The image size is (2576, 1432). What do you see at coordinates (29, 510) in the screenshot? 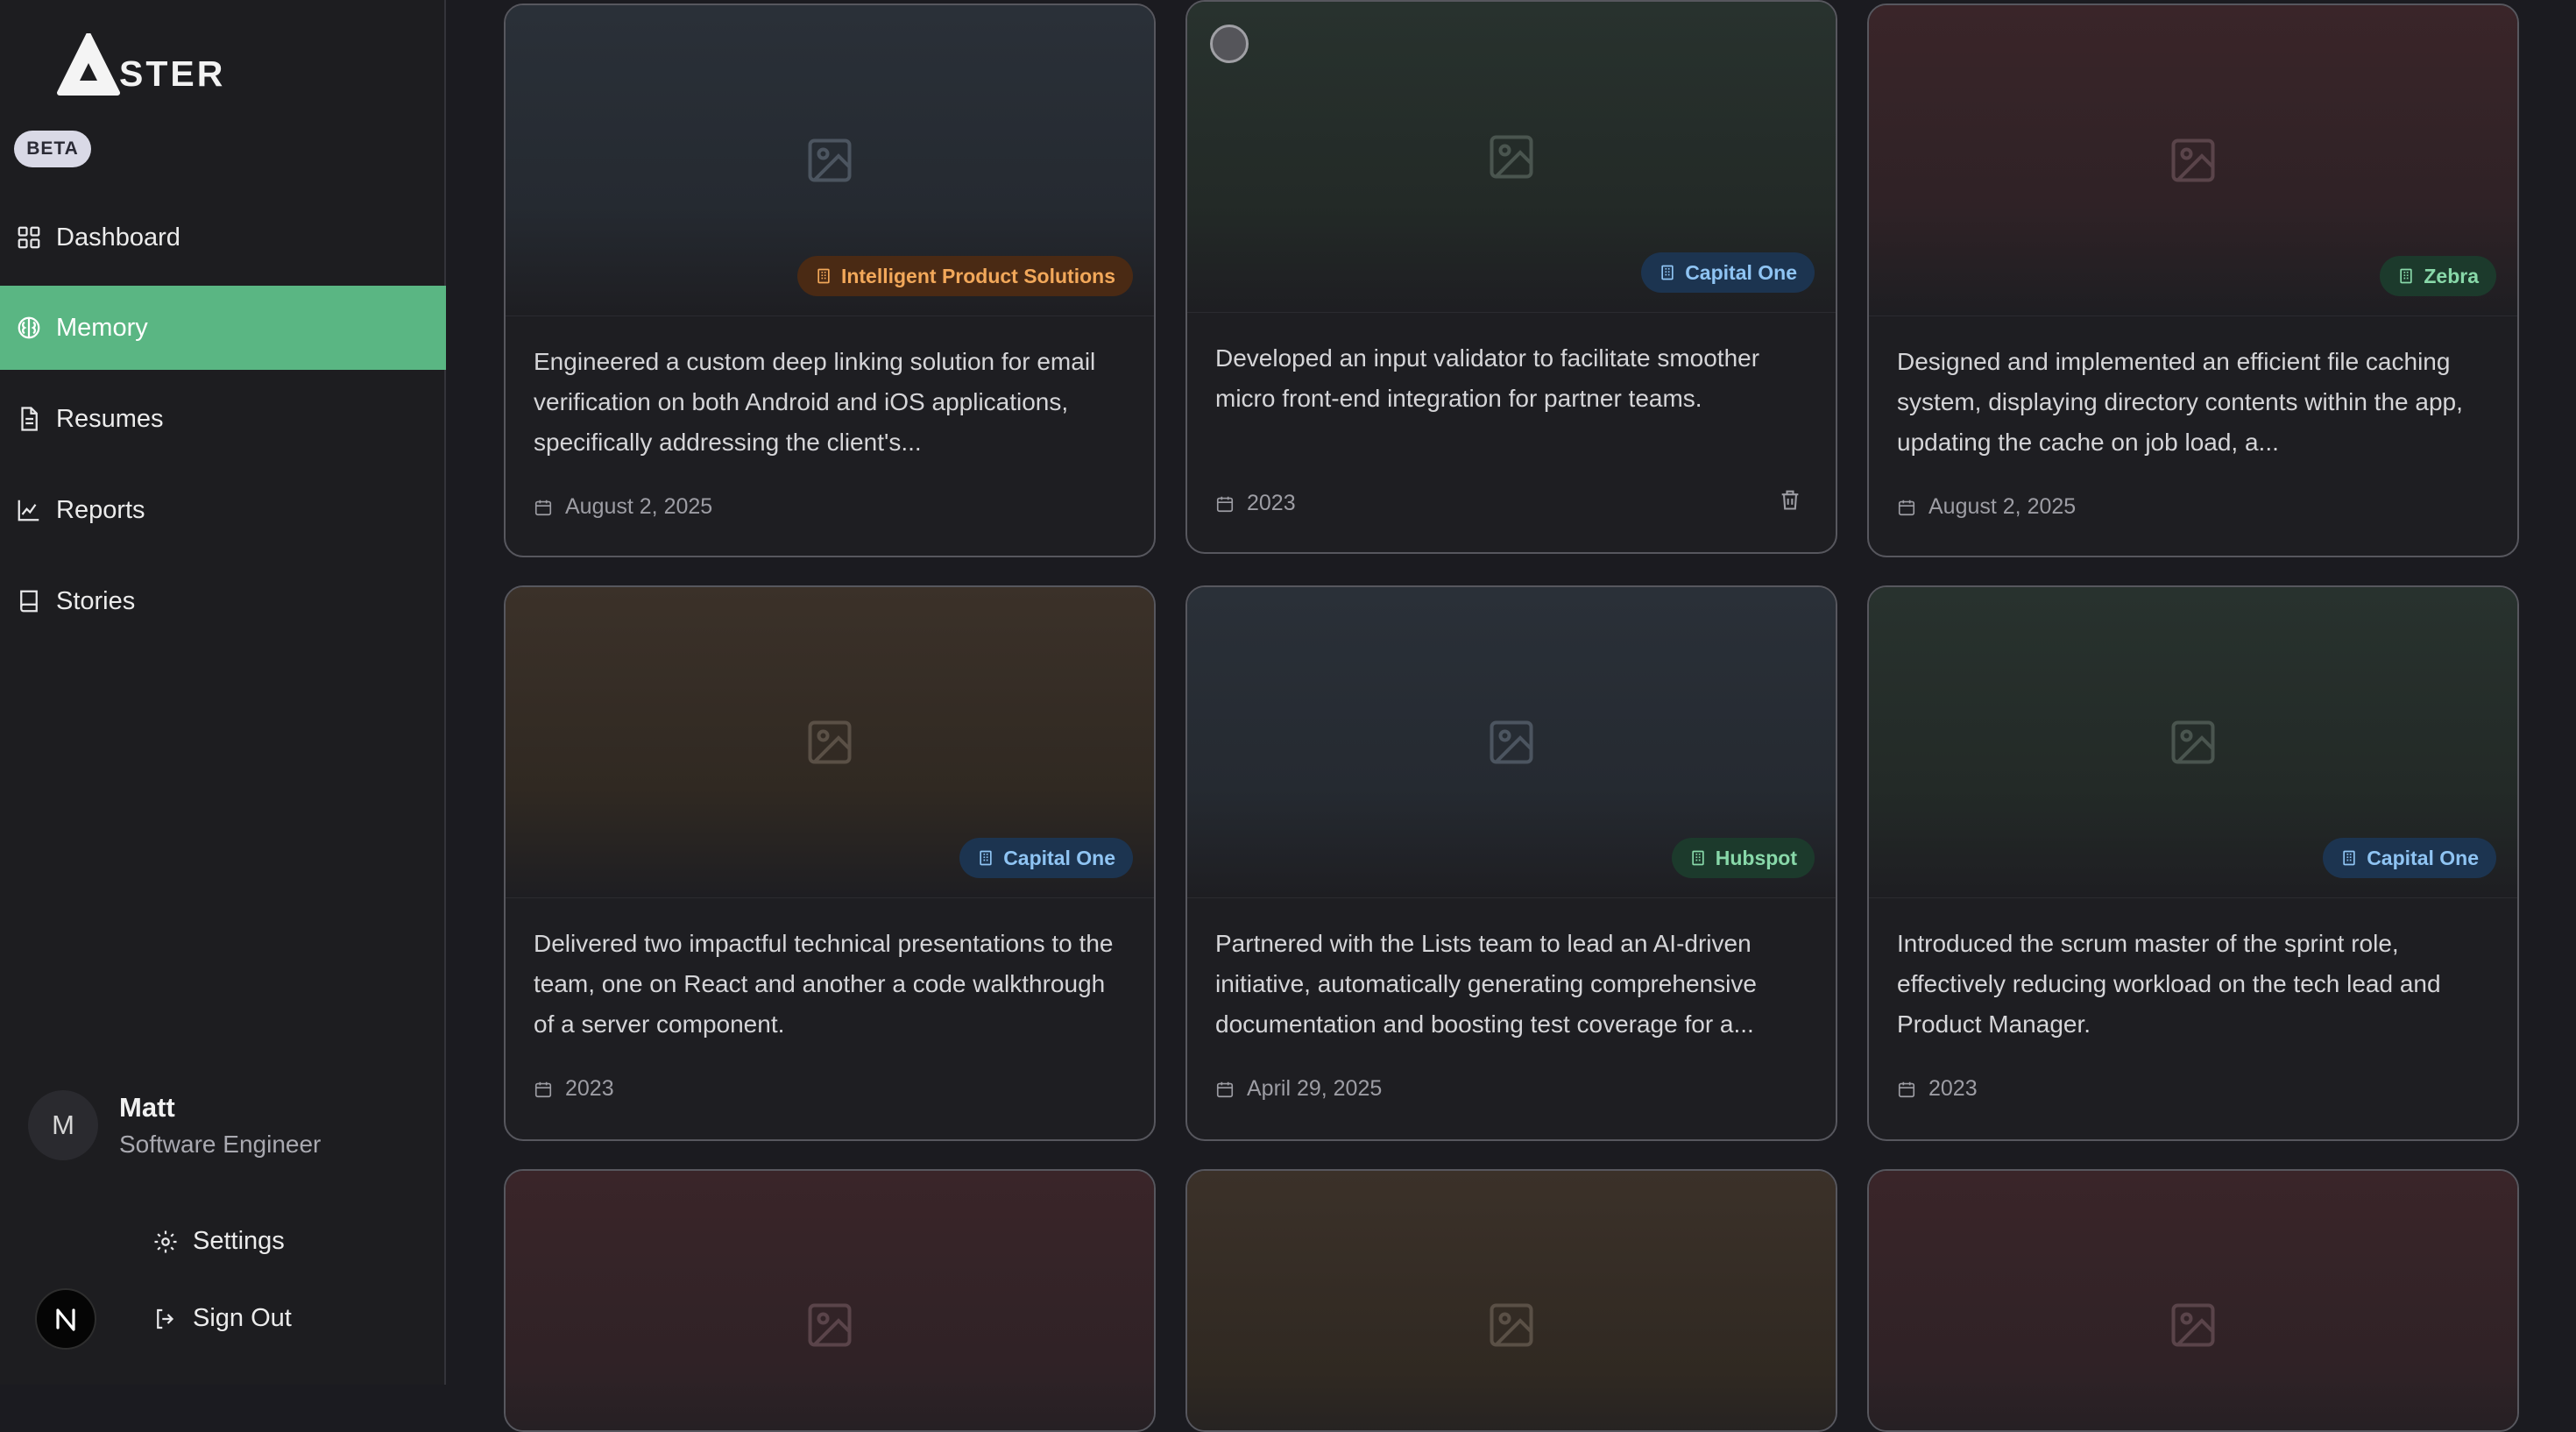
I see `line-chart-icon` at bounding box center [29, 510].